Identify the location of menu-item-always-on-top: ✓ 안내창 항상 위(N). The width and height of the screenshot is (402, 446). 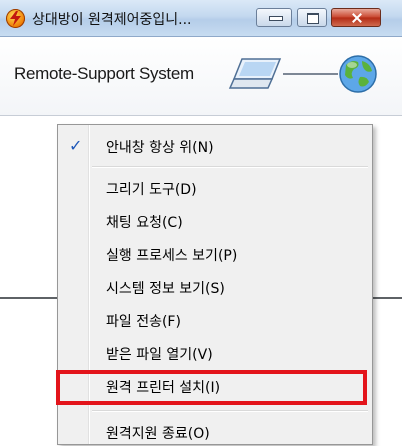
(215, 146).